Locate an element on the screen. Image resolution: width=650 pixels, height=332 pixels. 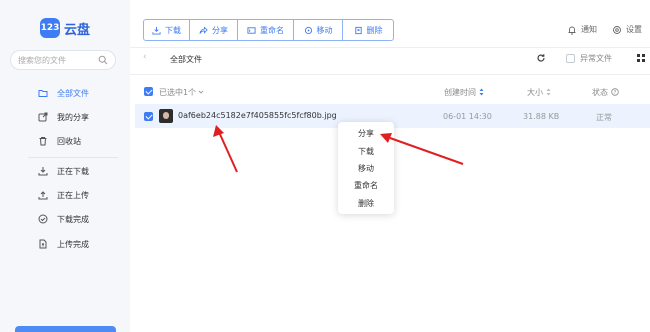
header-divider is located at coordinates (390, 47).